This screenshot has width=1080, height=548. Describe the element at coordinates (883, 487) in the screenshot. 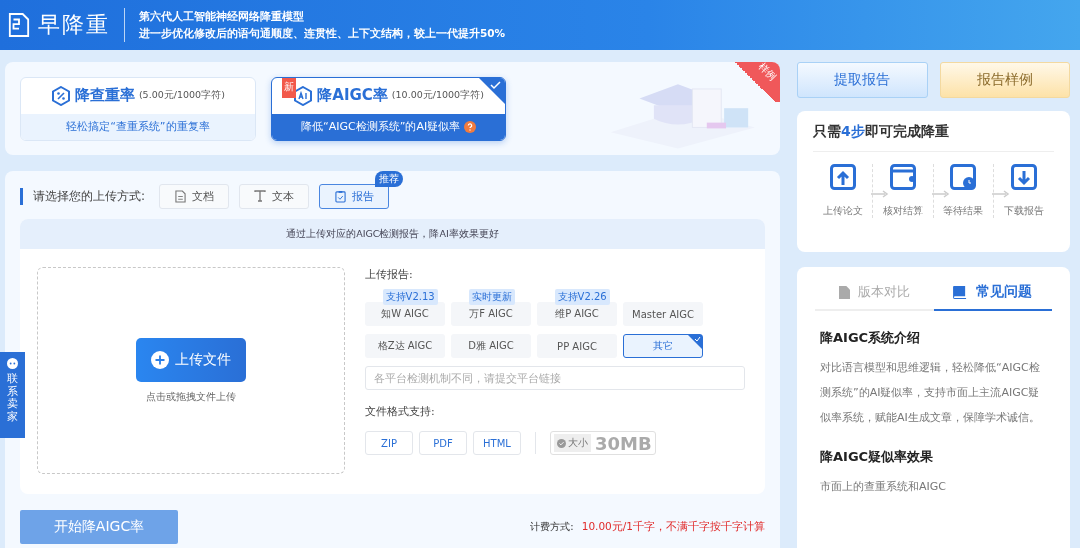

I see `faq-body: 市面上的查重系统和AIGC` at that location.